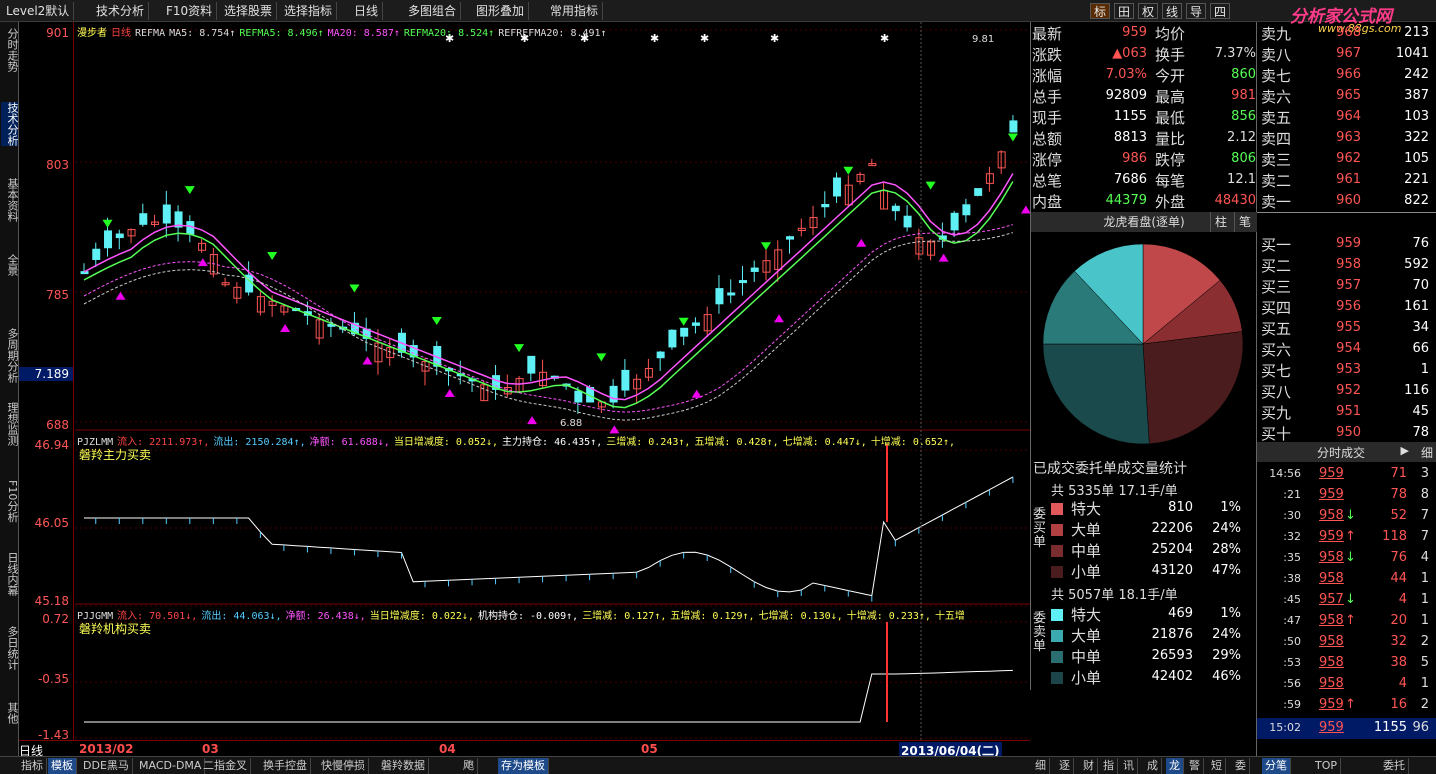 The height and width of the screenshot is (774, 1436). Describe the element at coordinates (10, 200) in the screenshot. I see `left-tab-2: 基本资料` at that location.